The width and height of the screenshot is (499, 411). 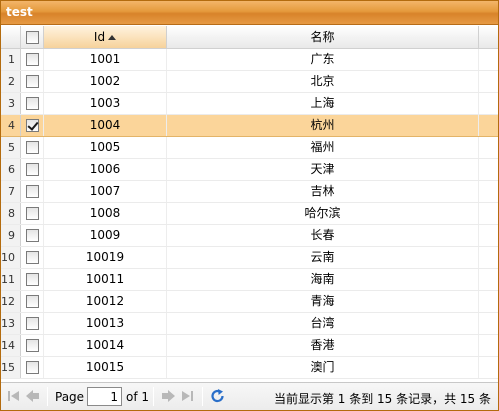 What do you see at coordinates (11, 191) in the screenshot?
I see `row-number: 7` at bounding box center [11, 191].